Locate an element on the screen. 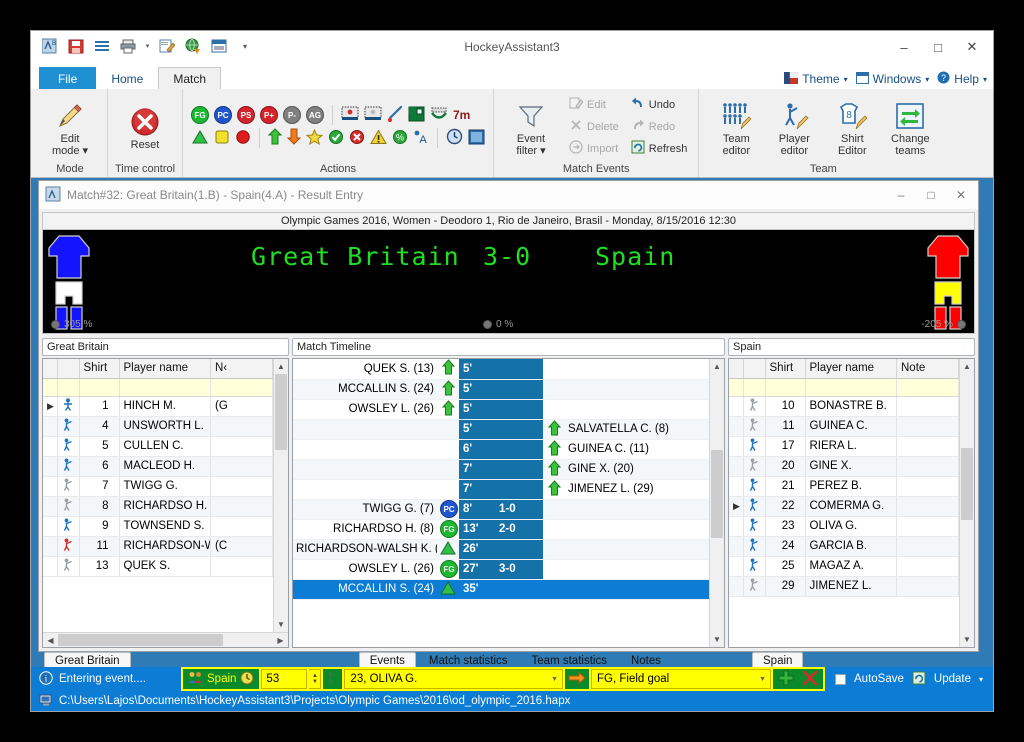  warning-icon is located at coordinates (378, 138).